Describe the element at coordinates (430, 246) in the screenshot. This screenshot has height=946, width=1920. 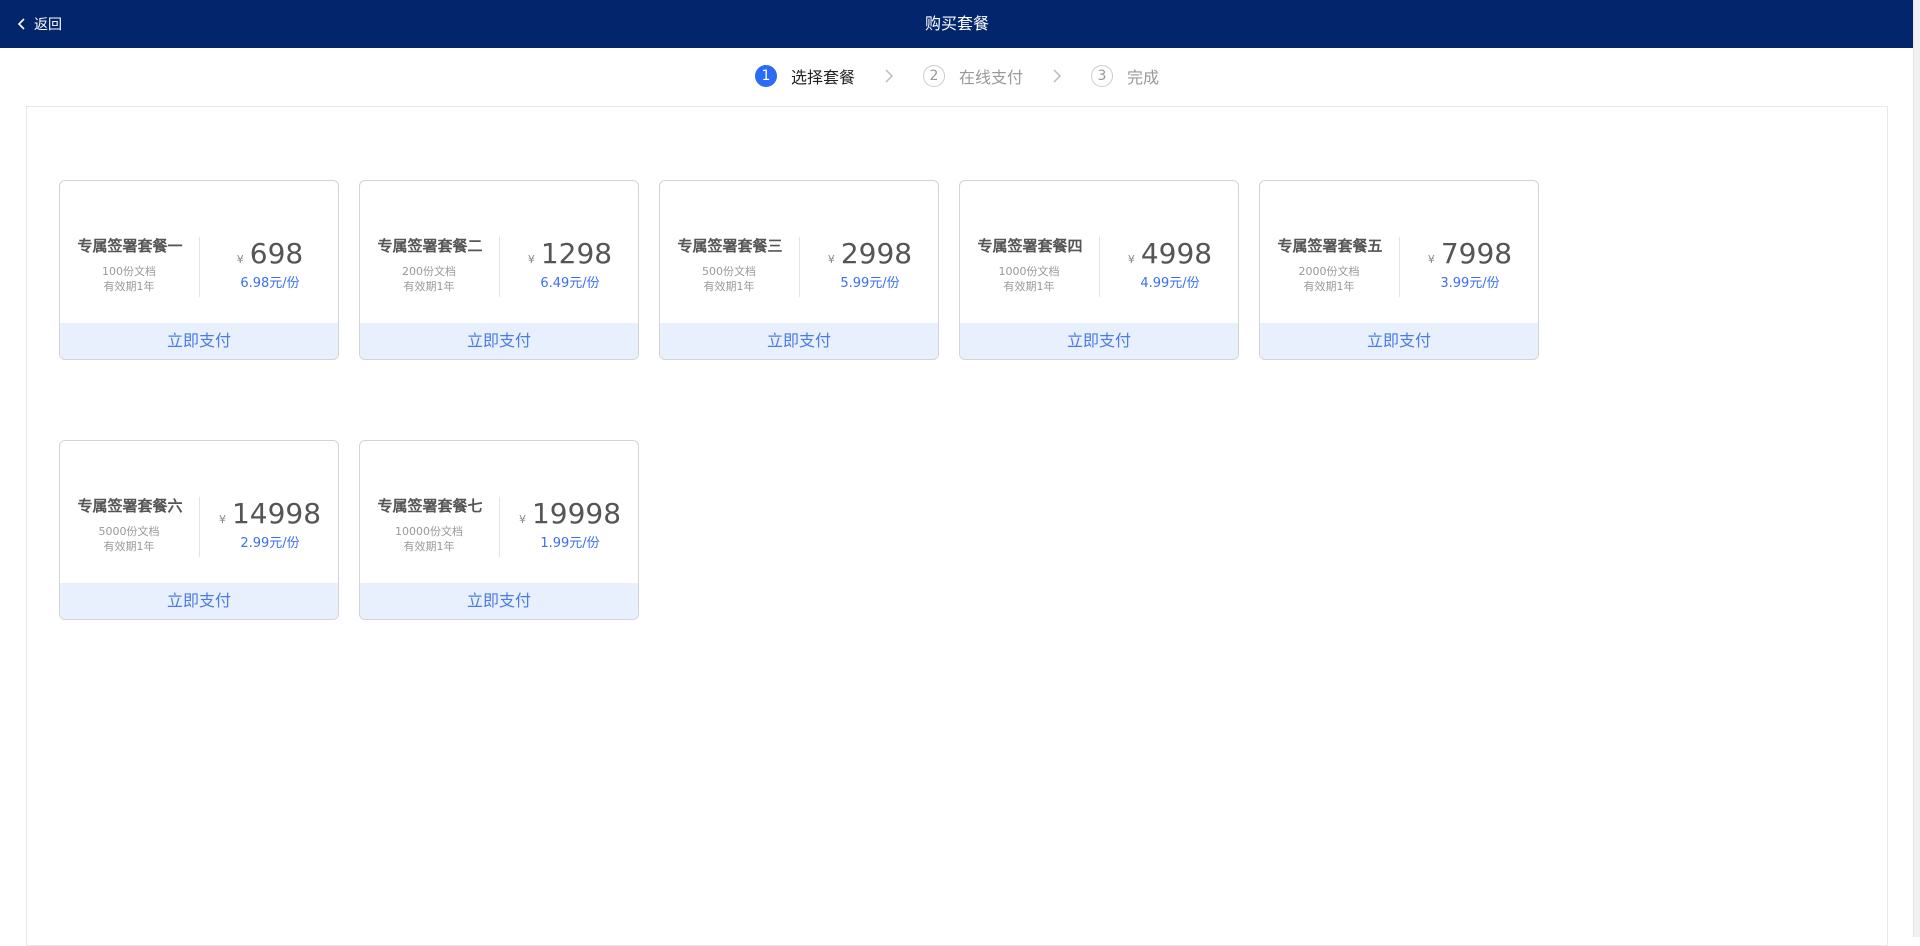
I see `package-name: 专属签署套餐二` at that location.